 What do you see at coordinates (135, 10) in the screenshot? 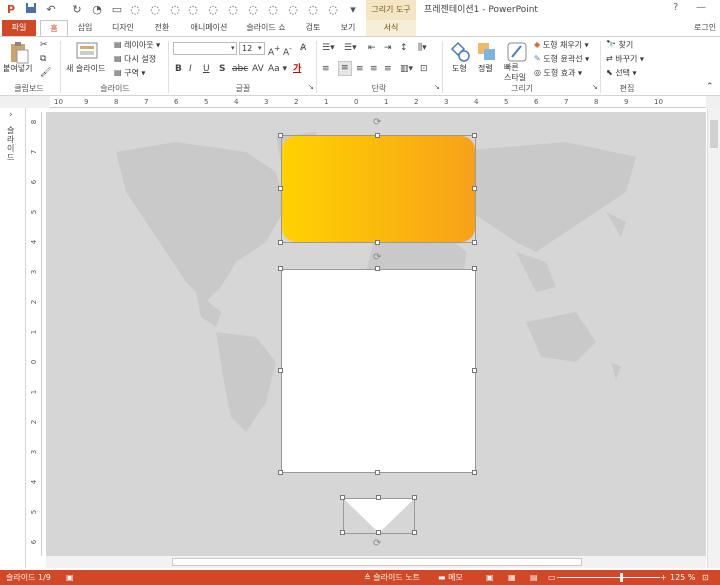
I see `qat-icon-3: ◌` at bounding box center [135, 10].